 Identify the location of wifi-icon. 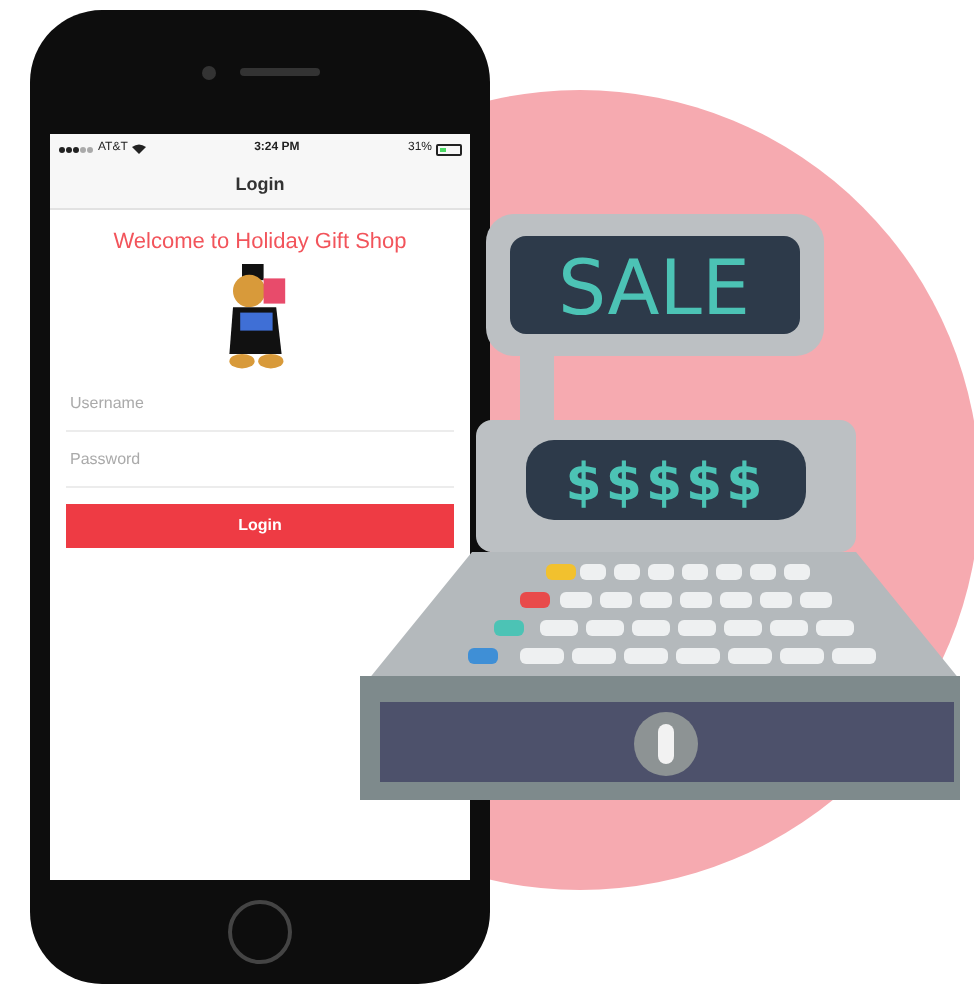
(138, 149).